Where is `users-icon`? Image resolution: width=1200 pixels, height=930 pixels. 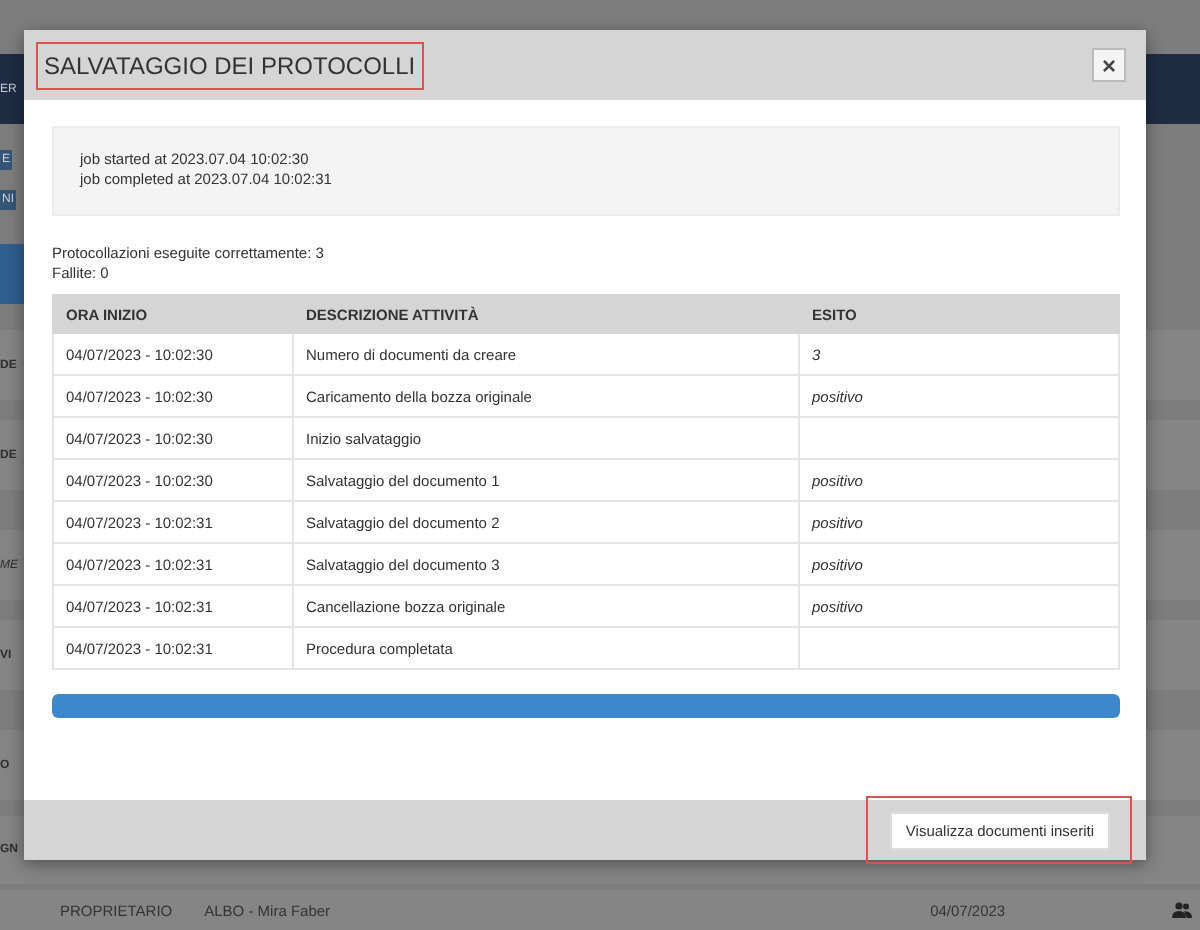 users-icon is located at coordinates (1182, 910).